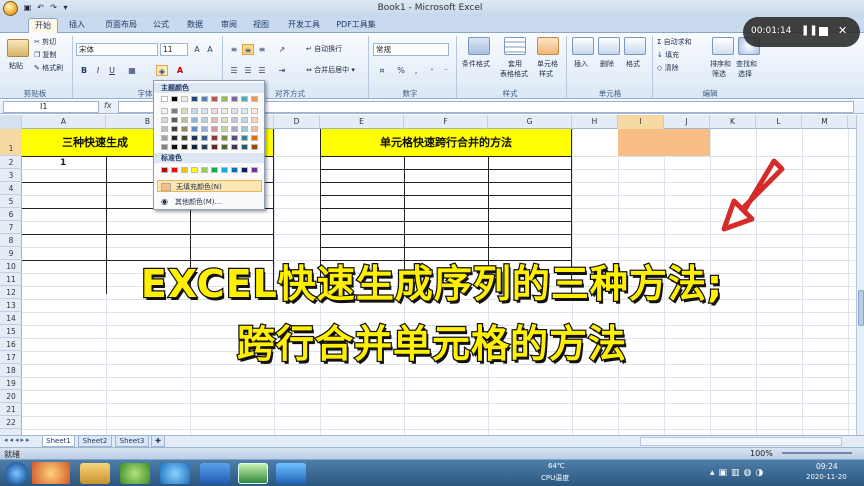 The height and width of the screenshot is (486, 864). What do you see at coordinates (11, 175) in the screenshot?
I see `row-header-3: 3` at bounding box center [11, 175].